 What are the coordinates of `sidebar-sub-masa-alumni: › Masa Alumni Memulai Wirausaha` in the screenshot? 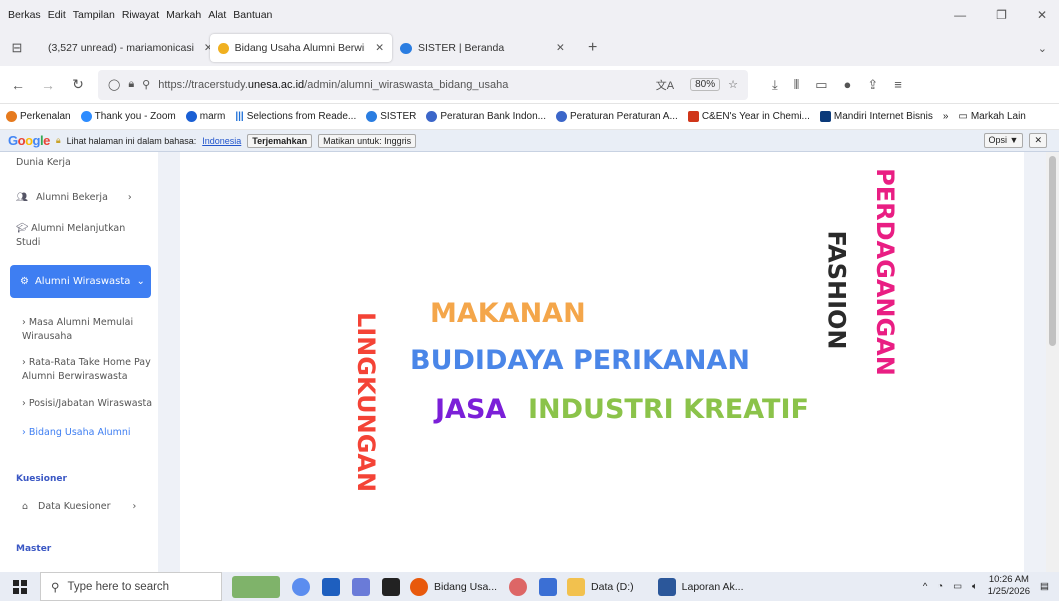 It's located at (82, 330).